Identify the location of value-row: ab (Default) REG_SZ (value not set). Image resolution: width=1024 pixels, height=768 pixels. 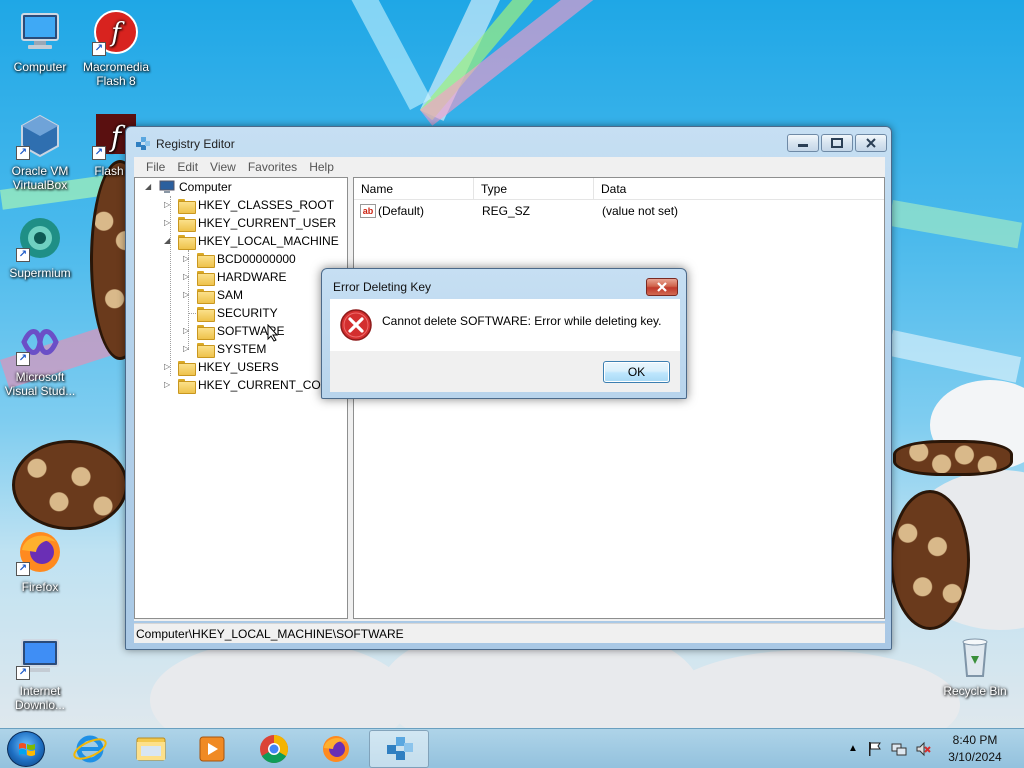
(619, 211).